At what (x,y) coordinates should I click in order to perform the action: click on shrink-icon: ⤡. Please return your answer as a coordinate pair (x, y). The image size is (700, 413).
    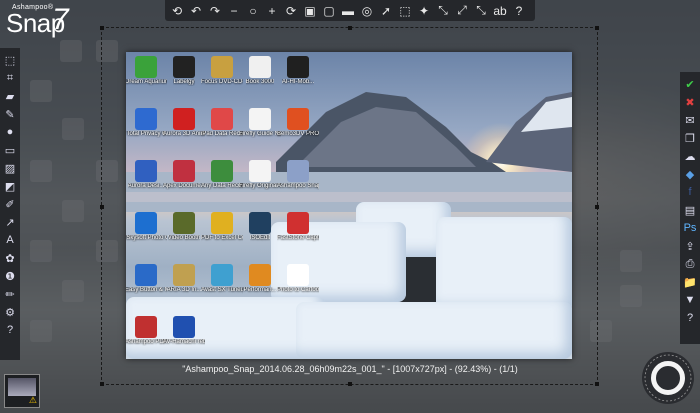
    Looking at the image, I should click on (481, 11).